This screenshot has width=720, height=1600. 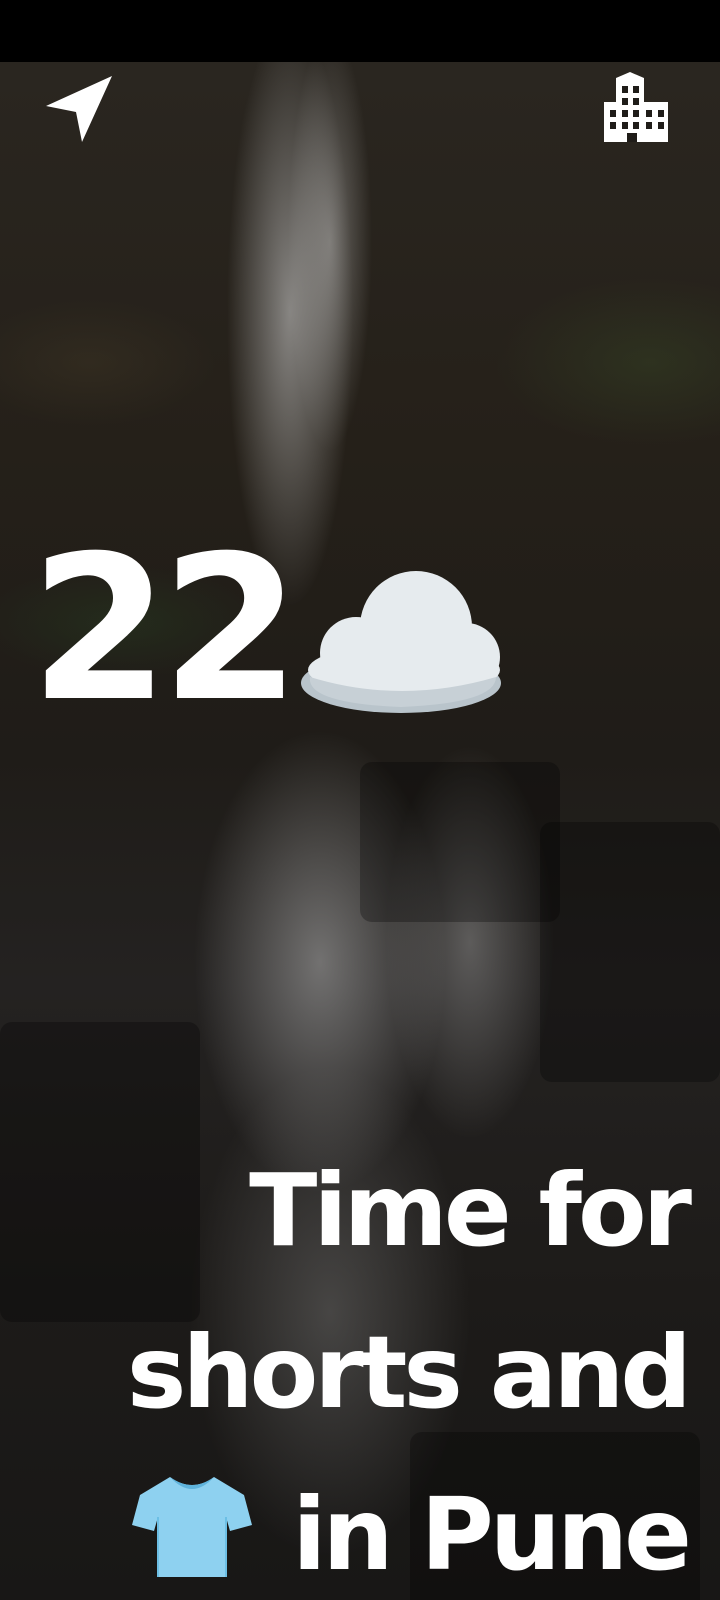 I want to click on message-line-3: in Pune, so click(x=350, y=1527).